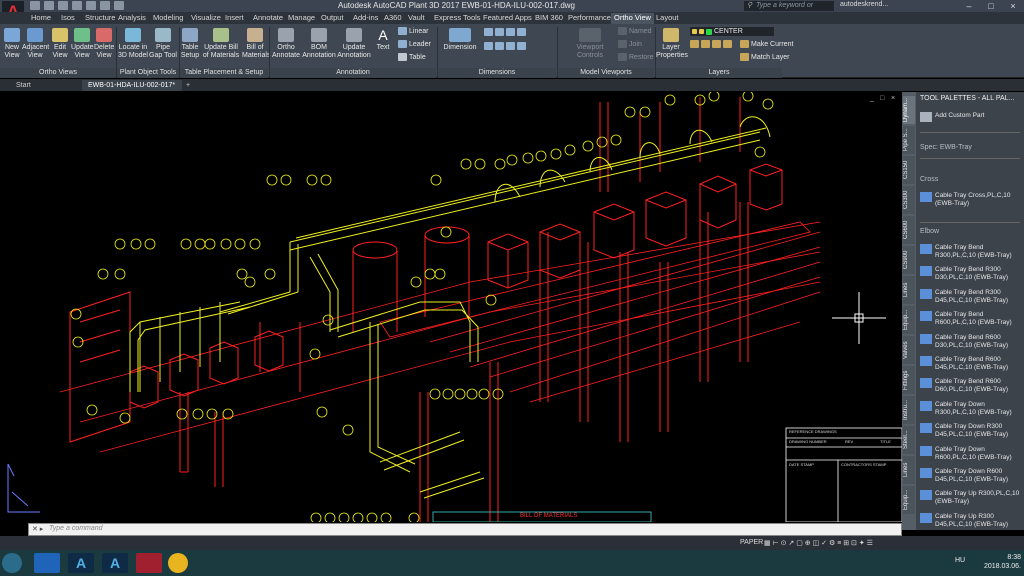  Describe the element at coordinates (909, 200) in the screenshot. I see `palette-tab: CS300` at that location.